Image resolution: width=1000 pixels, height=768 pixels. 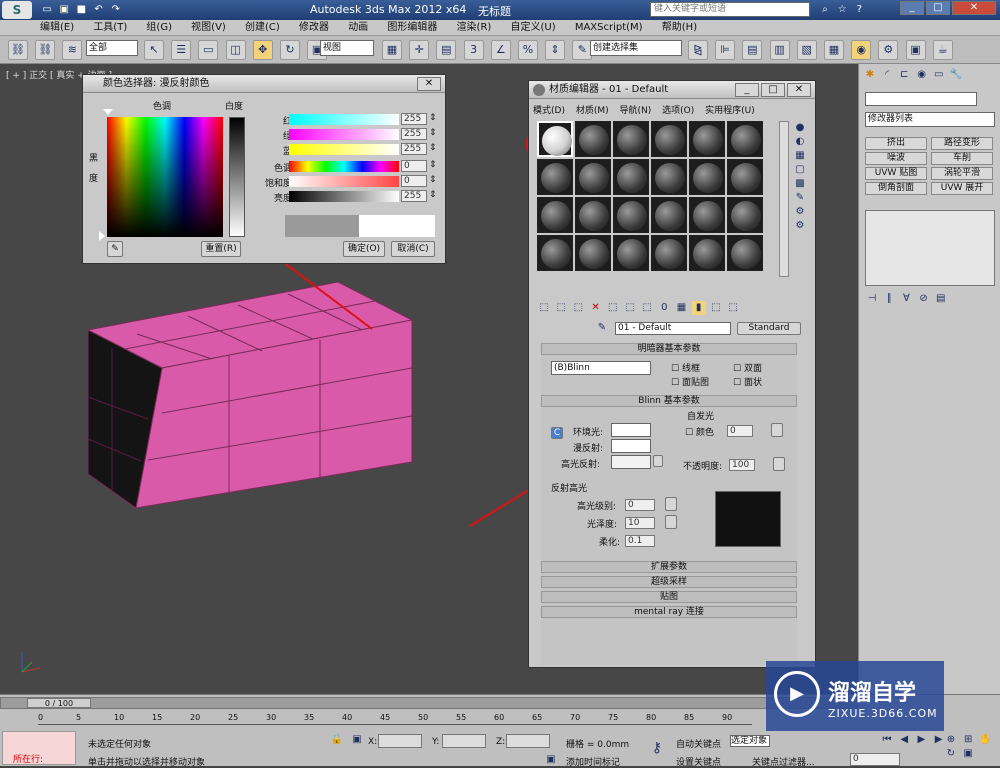 What do you see at coordinates (825, 10) in the screenshot?
I see `binoculars-icon: ⌕` at bounding box center [825, 10].